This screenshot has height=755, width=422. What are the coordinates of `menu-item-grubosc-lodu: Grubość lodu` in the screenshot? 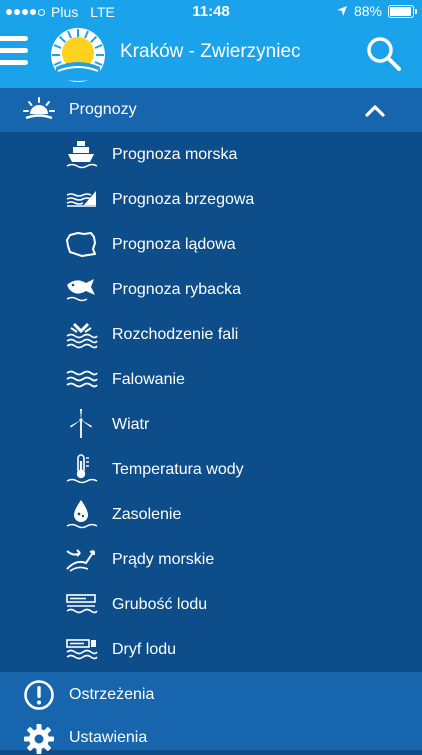 It's located at (211, 604).